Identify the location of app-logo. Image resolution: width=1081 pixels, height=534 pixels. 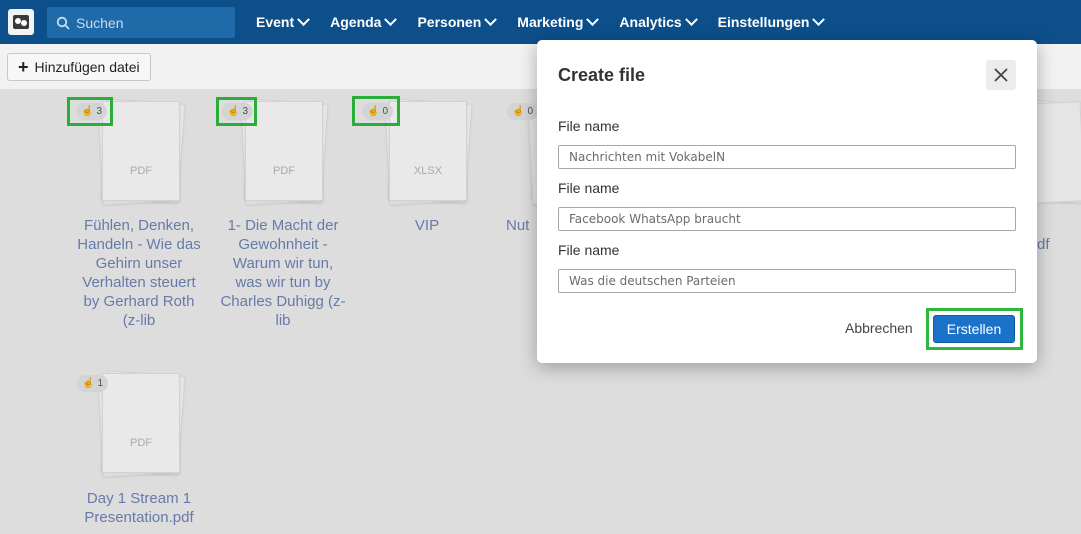
(21, 22).